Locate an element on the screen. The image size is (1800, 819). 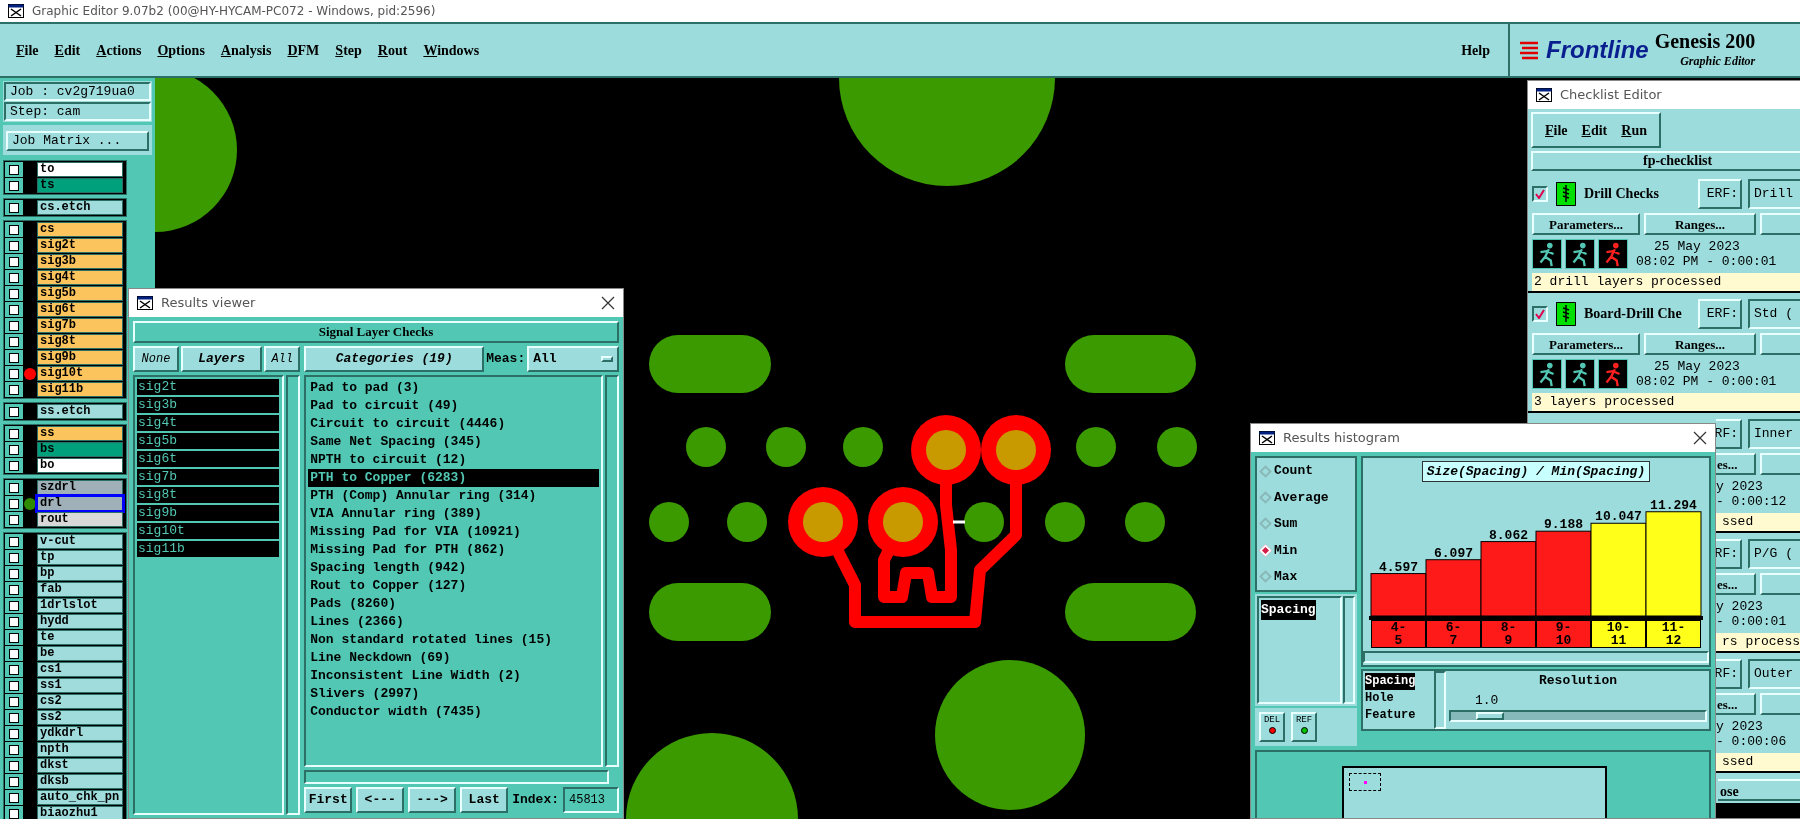
erf-field: Drill is located at coordinates (1774, 193).